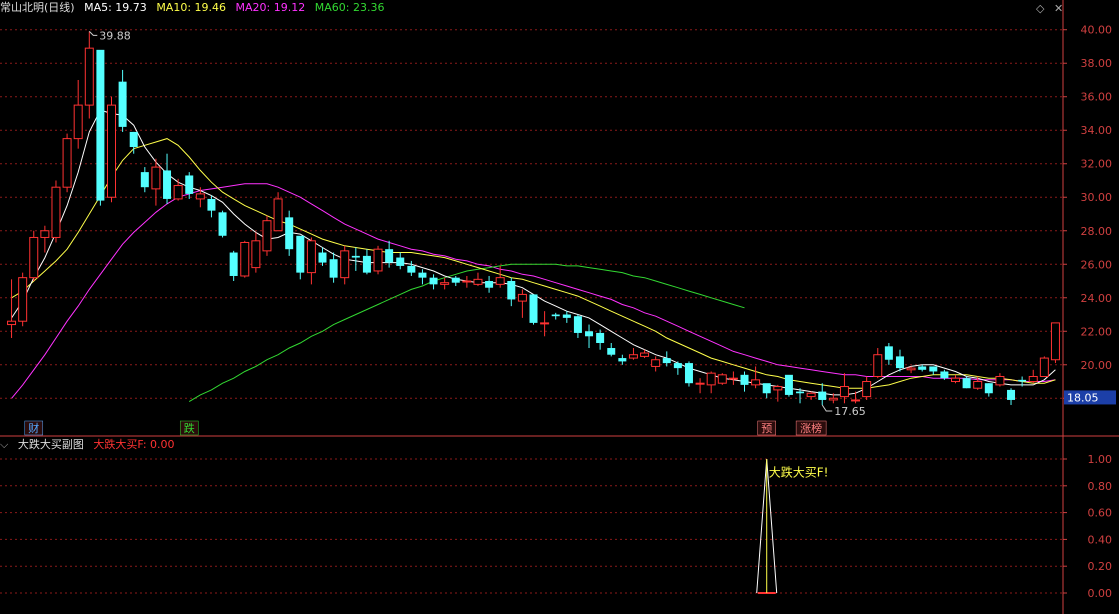  Describe the element at coordinates (811, 428) in the screenshot. I see `event-badge-label: 涨榜` at that location.